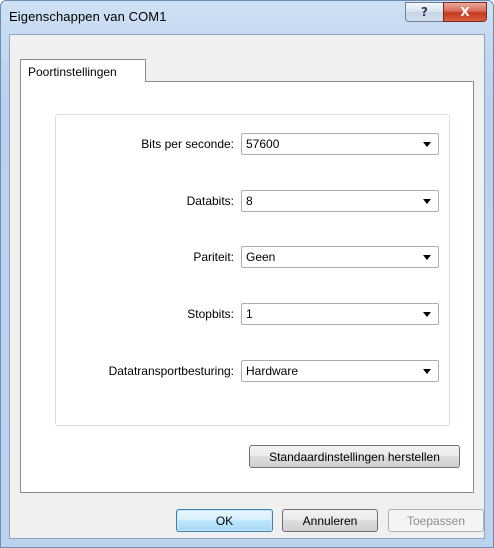 The width and height of the screenshot is (494, 548). I want to click on title-buttons: ? X, so click(446, 12).